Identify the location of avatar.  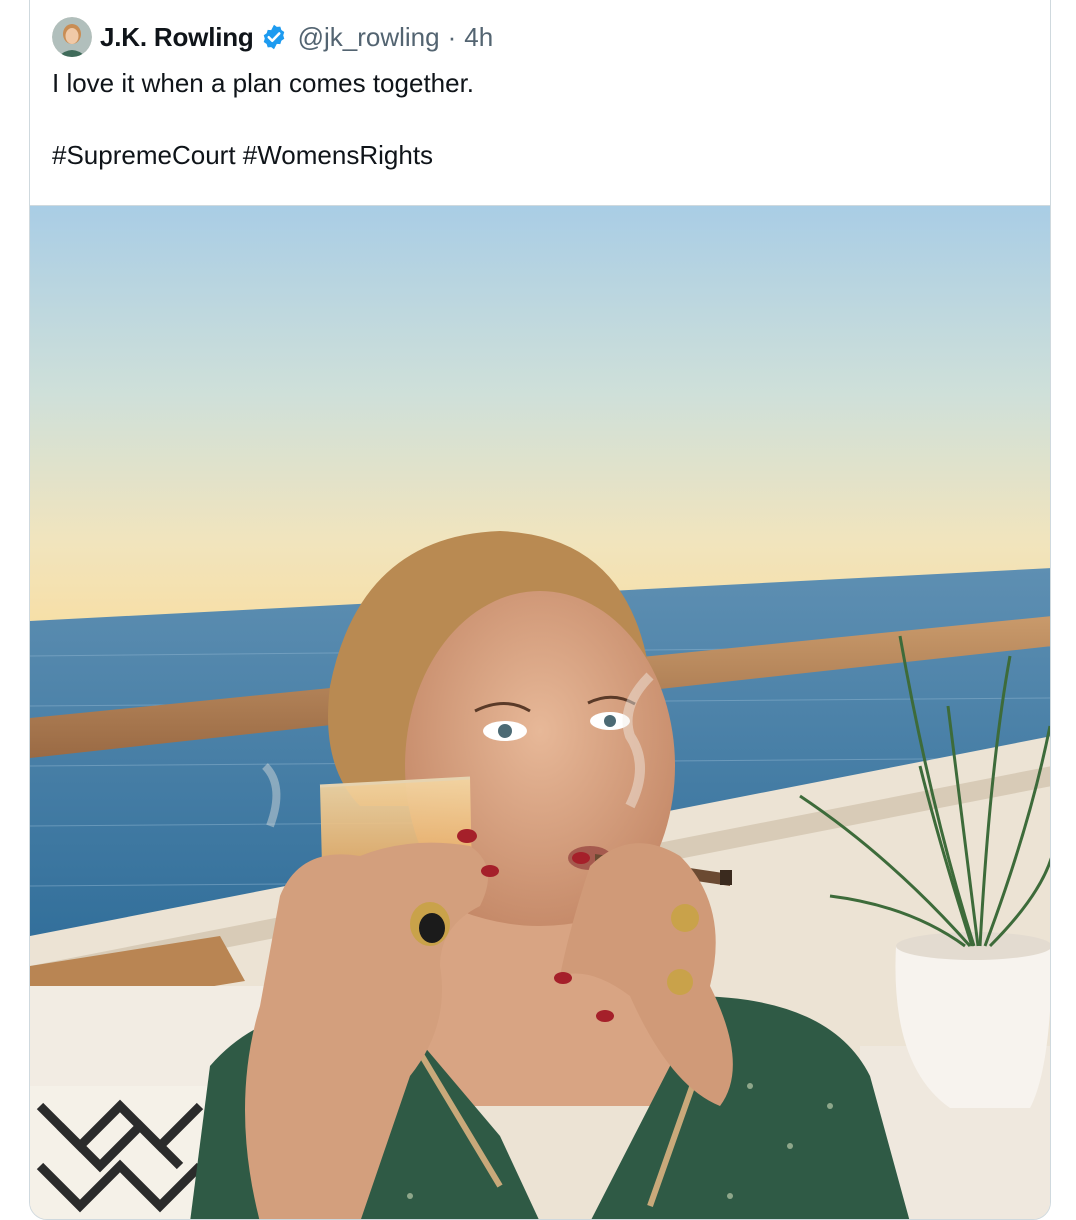
(72, 37).